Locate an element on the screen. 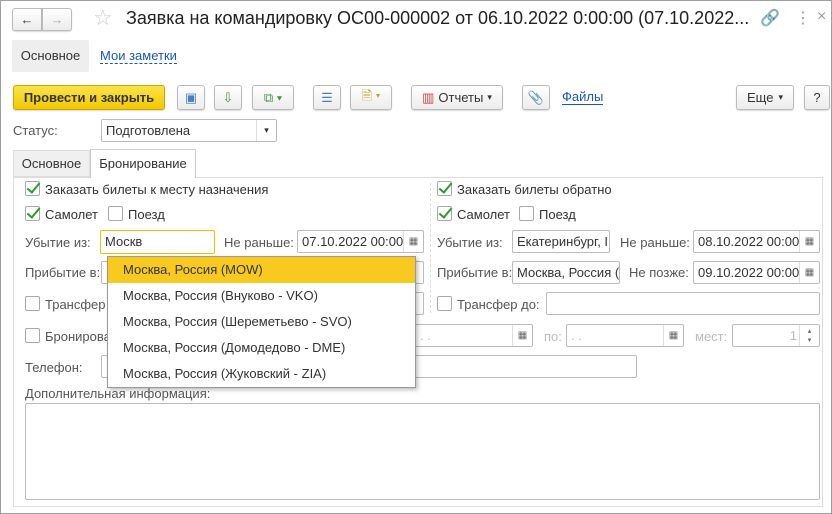 The height and width of the screenshot is (514, 832). hotel-to-label: по: is located at coordinates (553, 336).